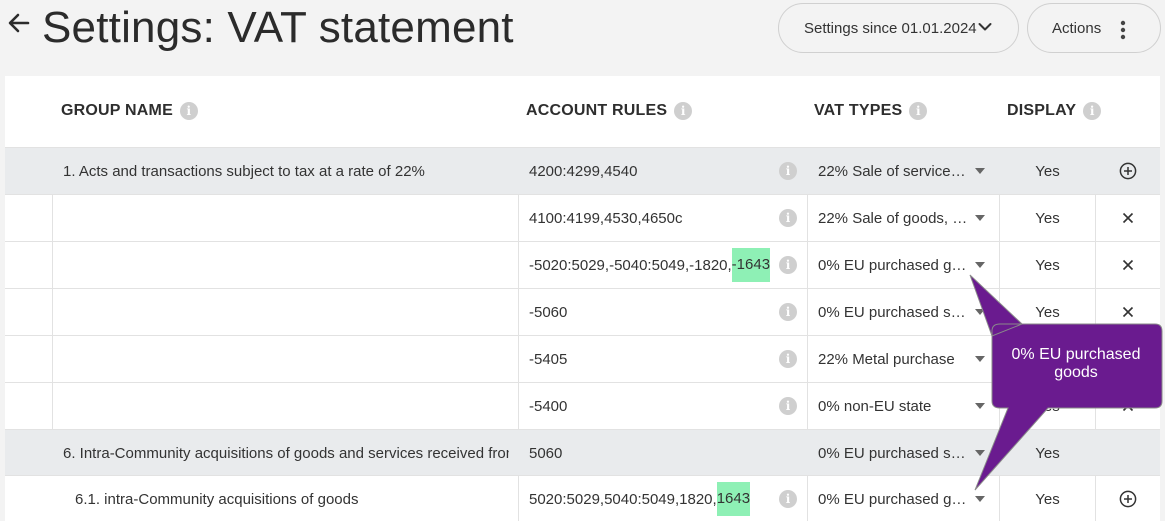 The image size is (1165, 521). What do you see at coordinates (1054, 111) in the screenshot?
I see `column-header-display: DISPLAY i` at bounding box center [1054, 111].